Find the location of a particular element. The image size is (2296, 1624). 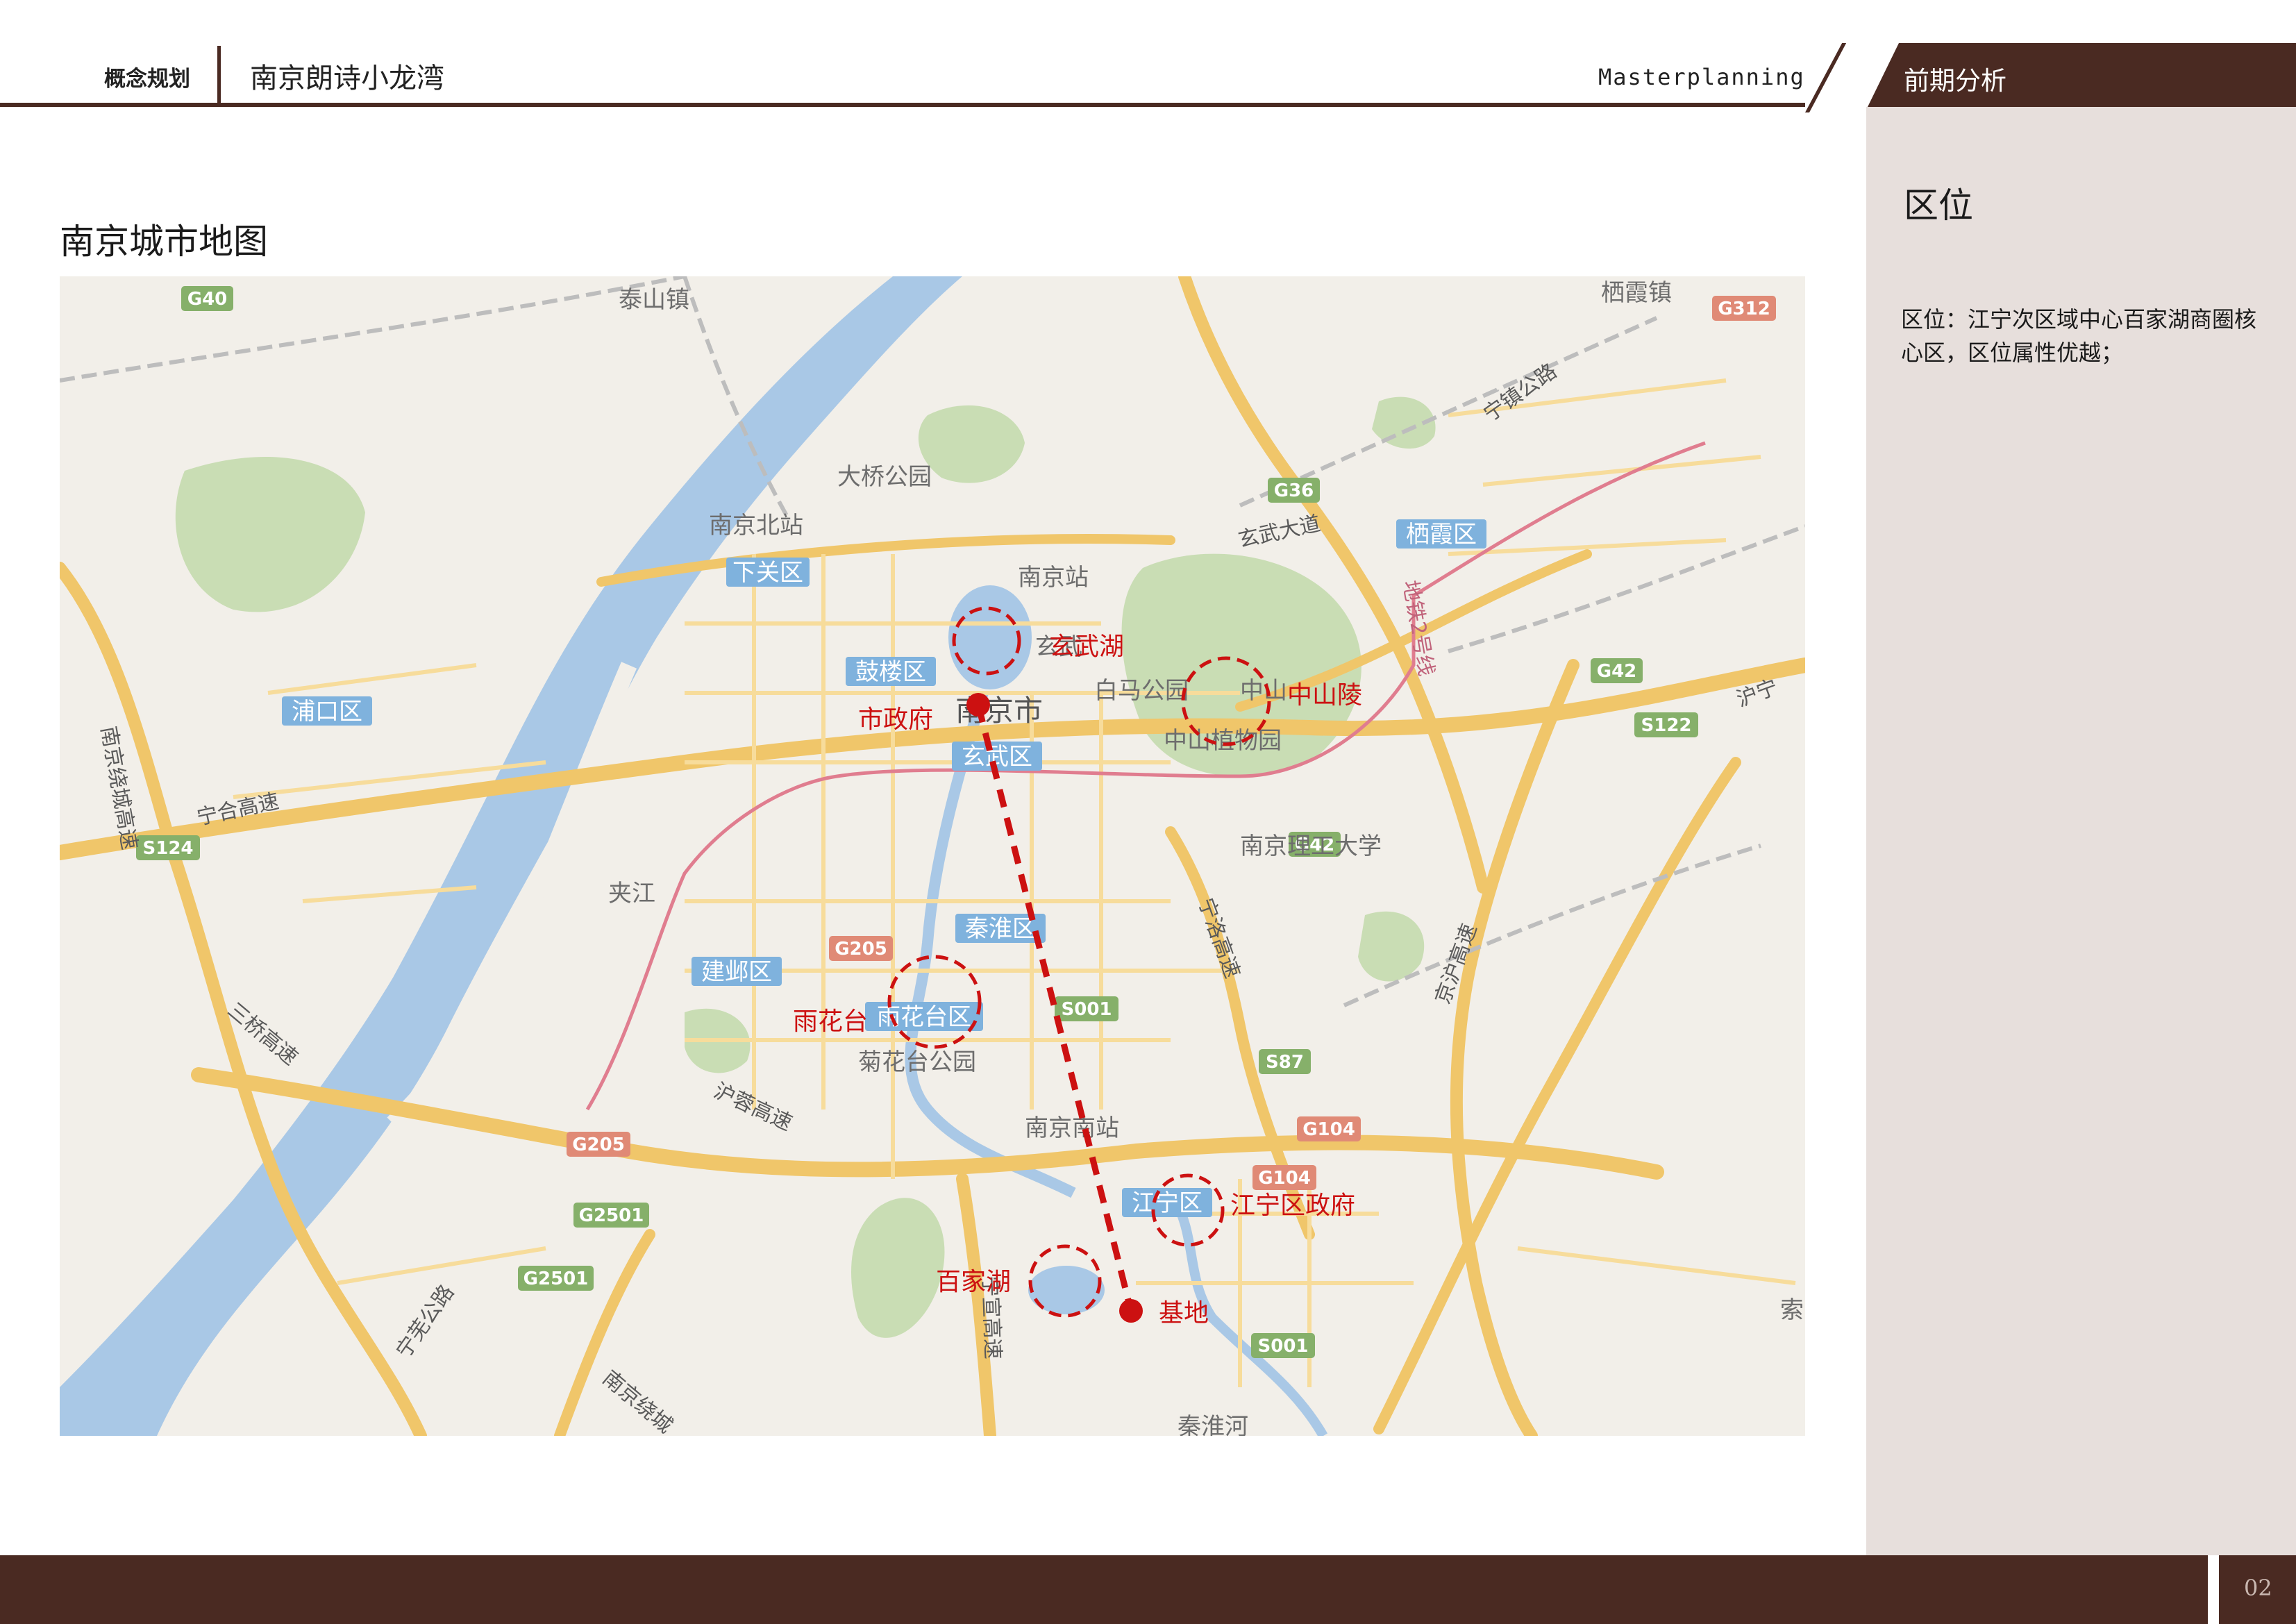

road-shield-label: G36 is located at coordinates (1294, 490).